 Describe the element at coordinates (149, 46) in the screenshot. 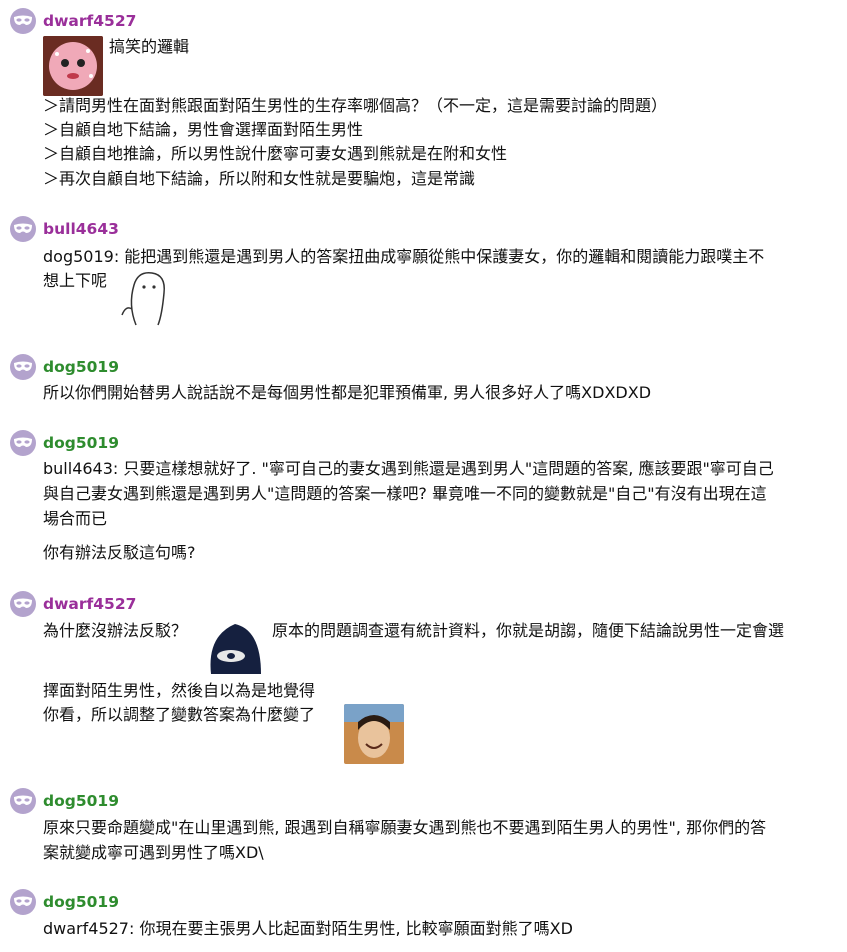

I see `comment-text: 搞笑的邏輯` at that location.